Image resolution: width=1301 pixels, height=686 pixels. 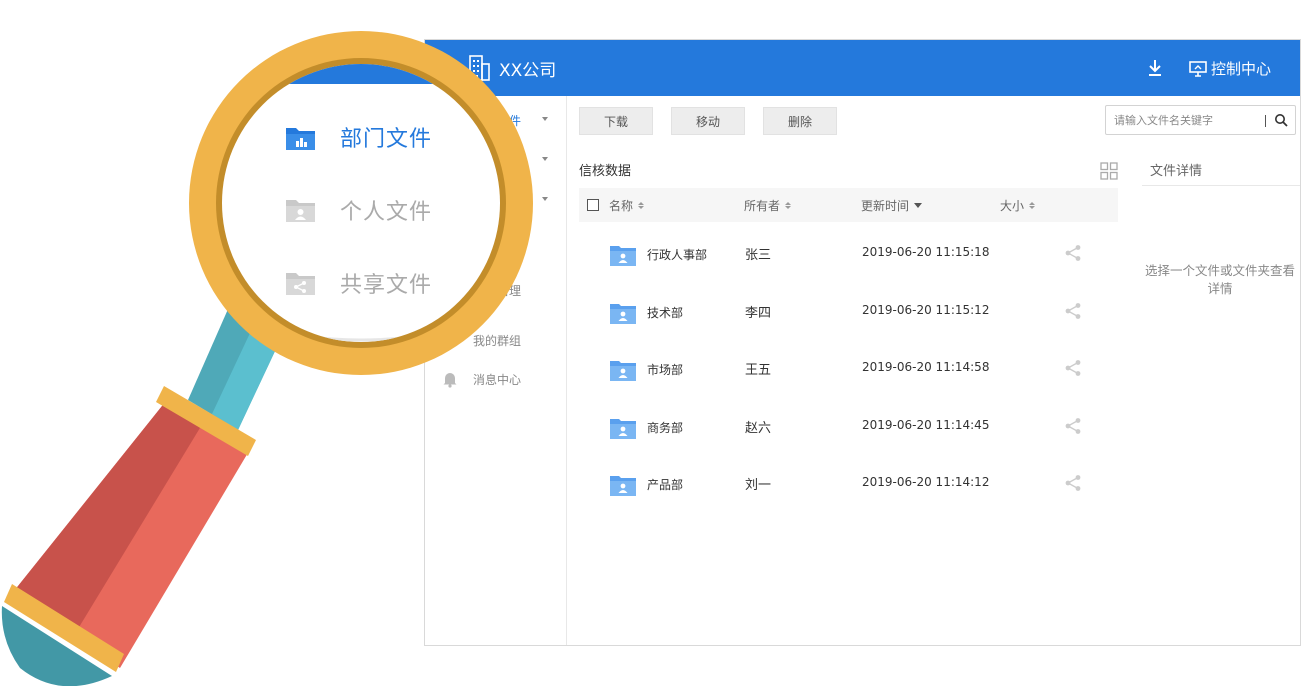 What do you see at coordinates (708, 121) in the screenshot?
I see `move-button: 移动` at bounding box center [708, 121].